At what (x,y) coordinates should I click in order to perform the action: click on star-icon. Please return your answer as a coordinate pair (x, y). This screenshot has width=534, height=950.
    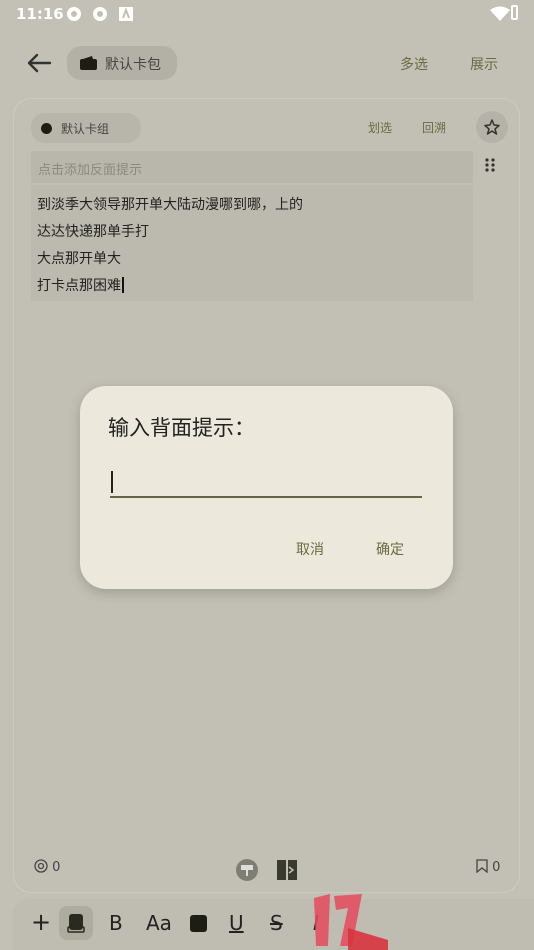
    Looking at the image, I should click on (492, 127).